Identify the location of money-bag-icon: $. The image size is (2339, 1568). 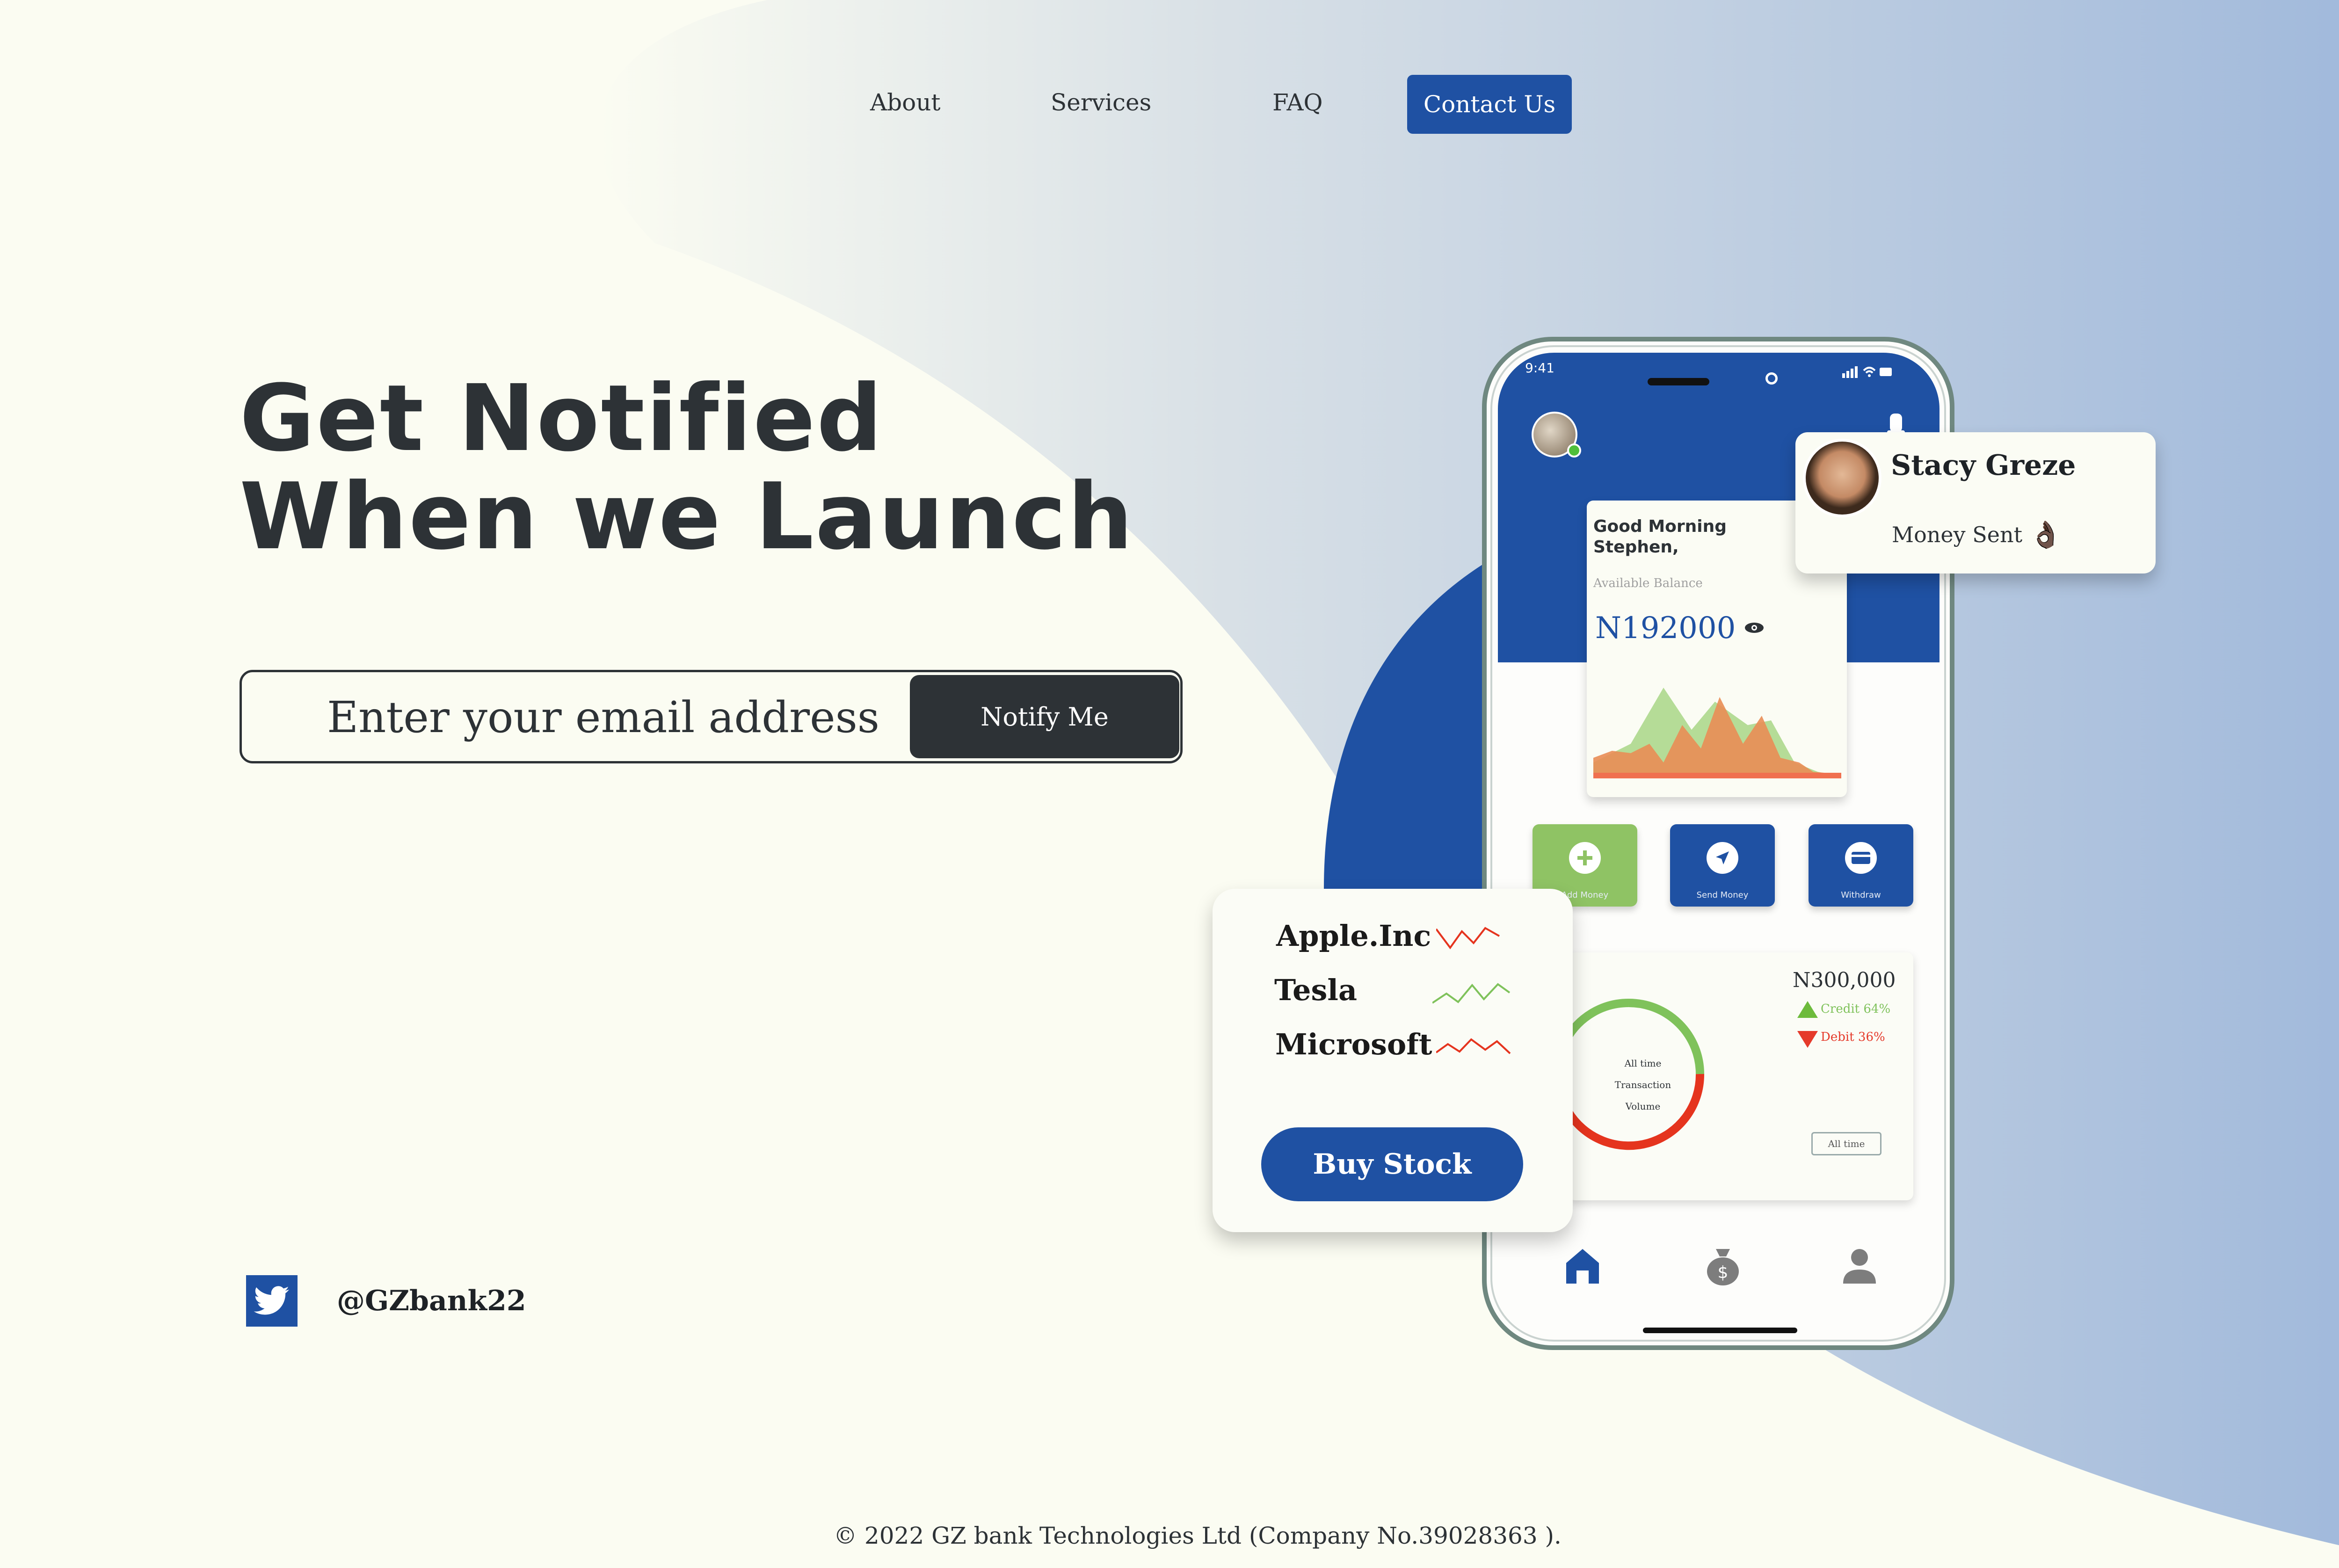
(1723, 1265).